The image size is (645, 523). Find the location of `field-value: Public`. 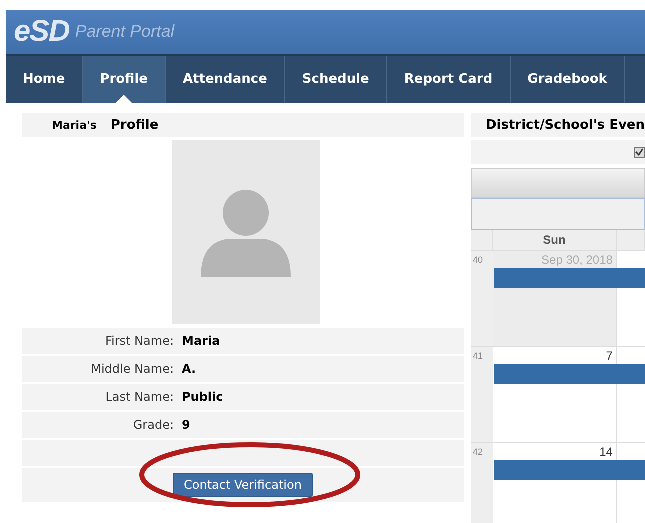

field-value: Public is located at coordinates (203, 397).